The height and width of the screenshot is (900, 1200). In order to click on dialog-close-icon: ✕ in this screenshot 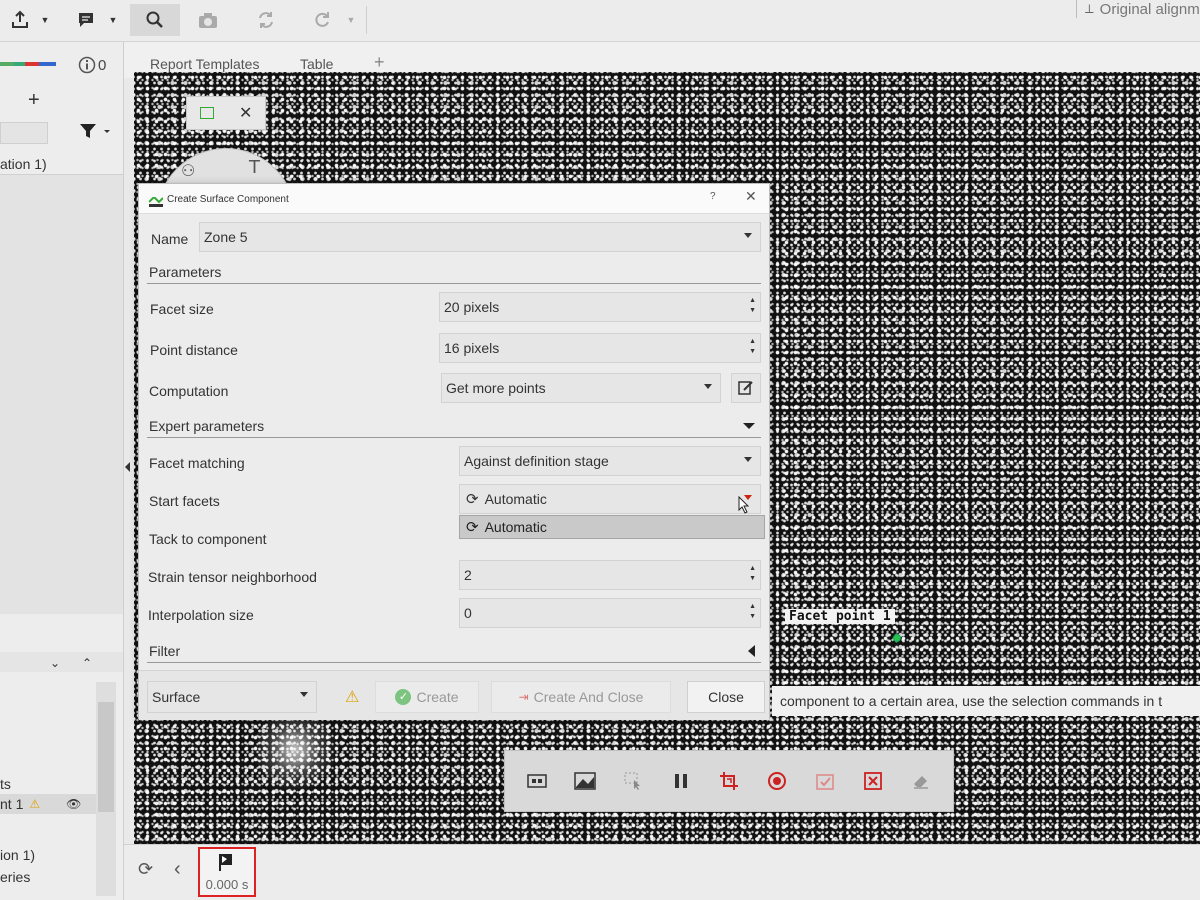, I will do `click(751, 196)`.